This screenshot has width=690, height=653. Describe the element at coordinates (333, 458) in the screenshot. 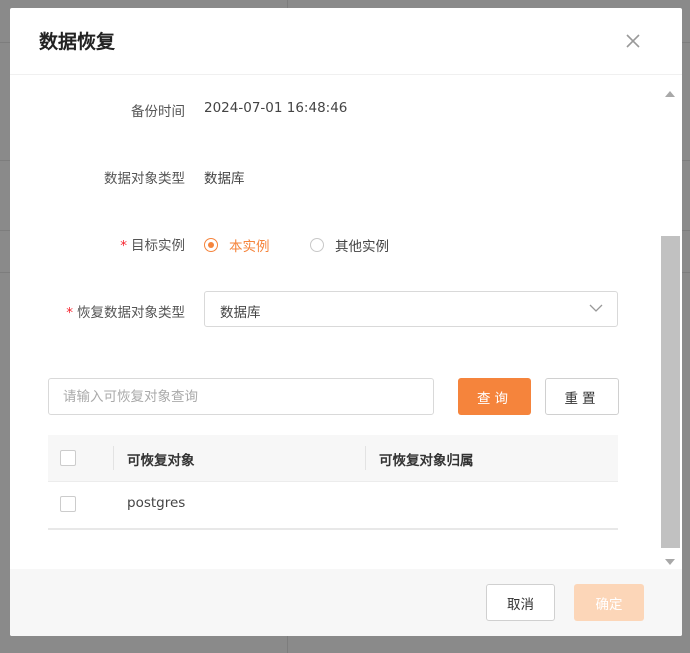

I see `table-header: 可恢复对象 可恢复对象归属` at that location.